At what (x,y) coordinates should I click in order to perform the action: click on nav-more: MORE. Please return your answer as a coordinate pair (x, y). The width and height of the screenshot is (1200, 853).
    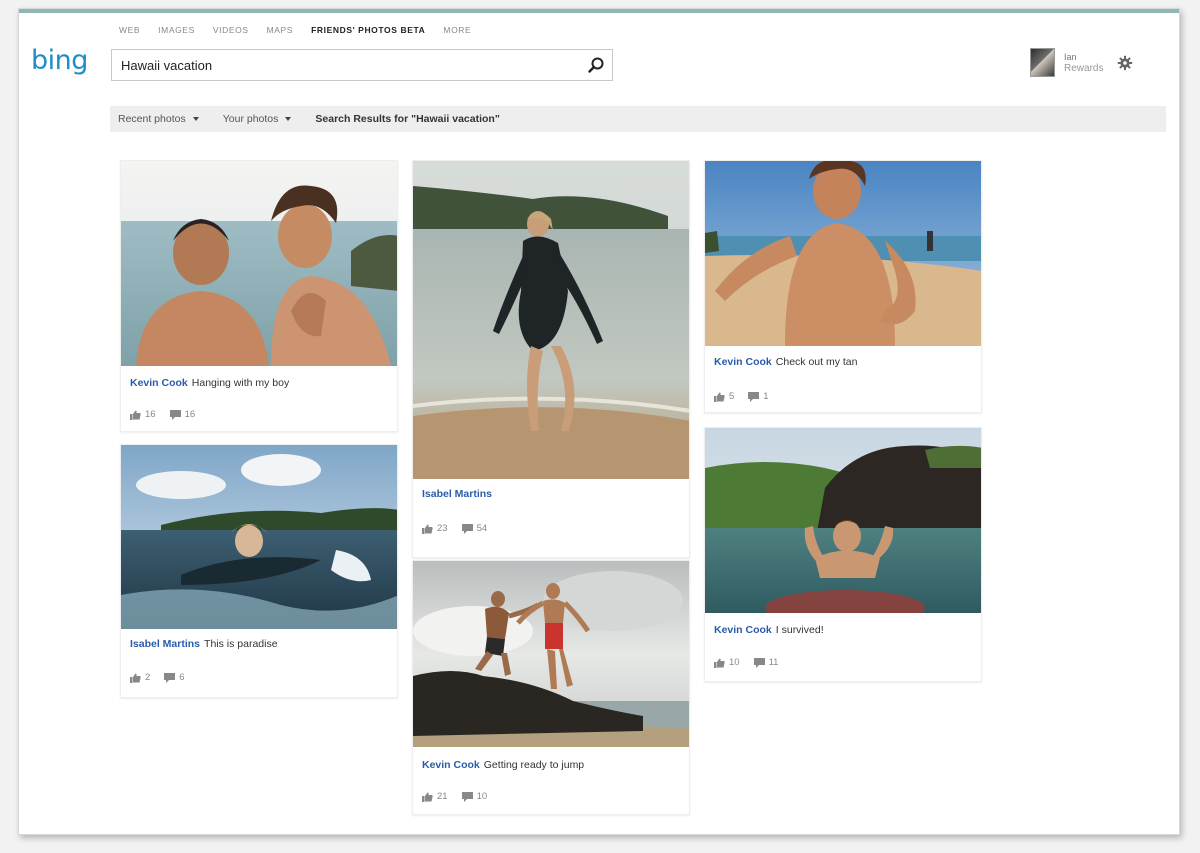
    Looking at the image, I should click on (457, 30).